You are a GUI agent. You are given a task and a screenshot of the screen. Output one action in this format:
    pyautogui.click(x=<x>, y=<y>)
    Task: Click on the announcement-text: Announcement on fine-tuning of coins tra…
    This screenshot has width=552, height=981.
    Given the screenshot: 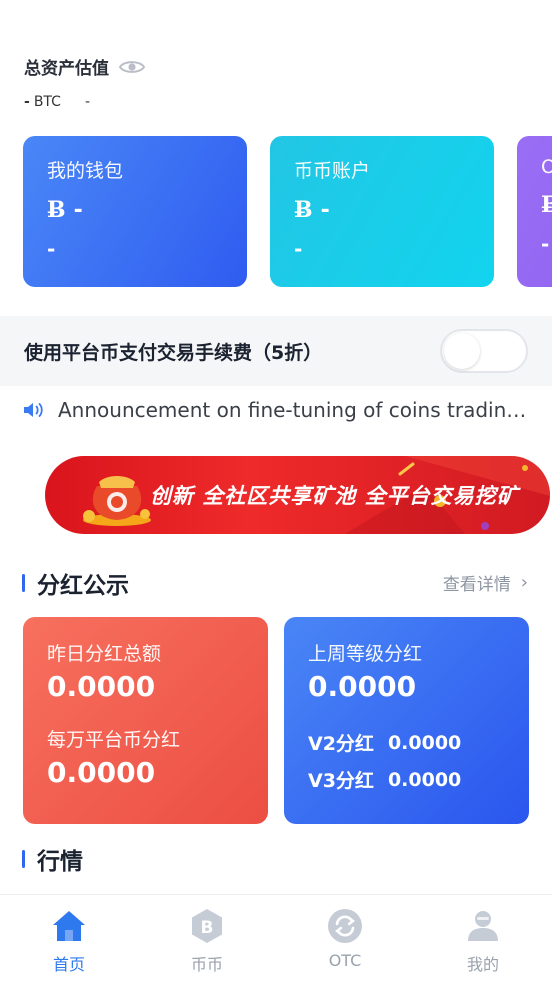 What is the action you would take?
    pyautogui.click(x=293, y=410)
    